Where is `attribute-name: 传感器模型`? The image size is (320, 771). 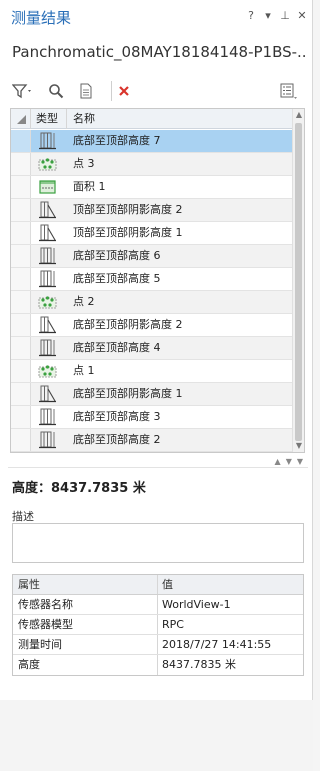
attribute-name: 传感器模型 is located at coordinates (45, 624).